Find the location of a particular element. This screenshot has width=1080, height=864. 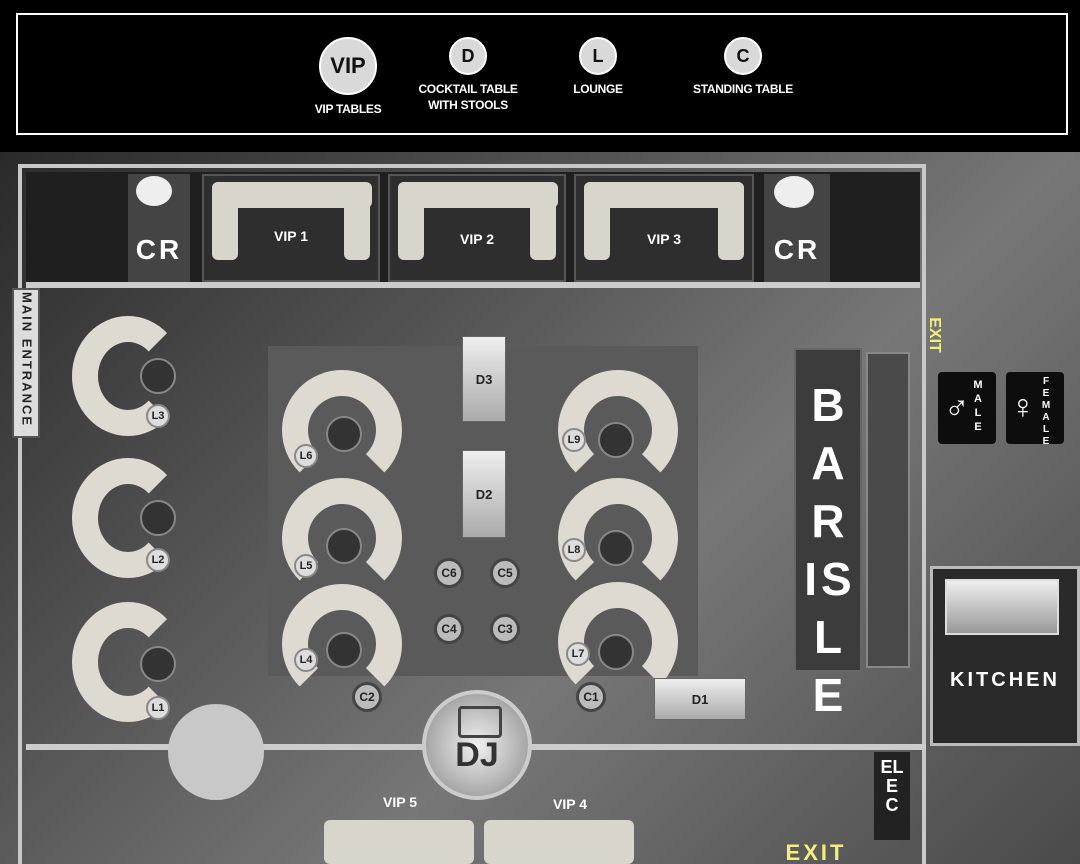

vip-3-label: VIP 3 is located at coordinates (664, 239).